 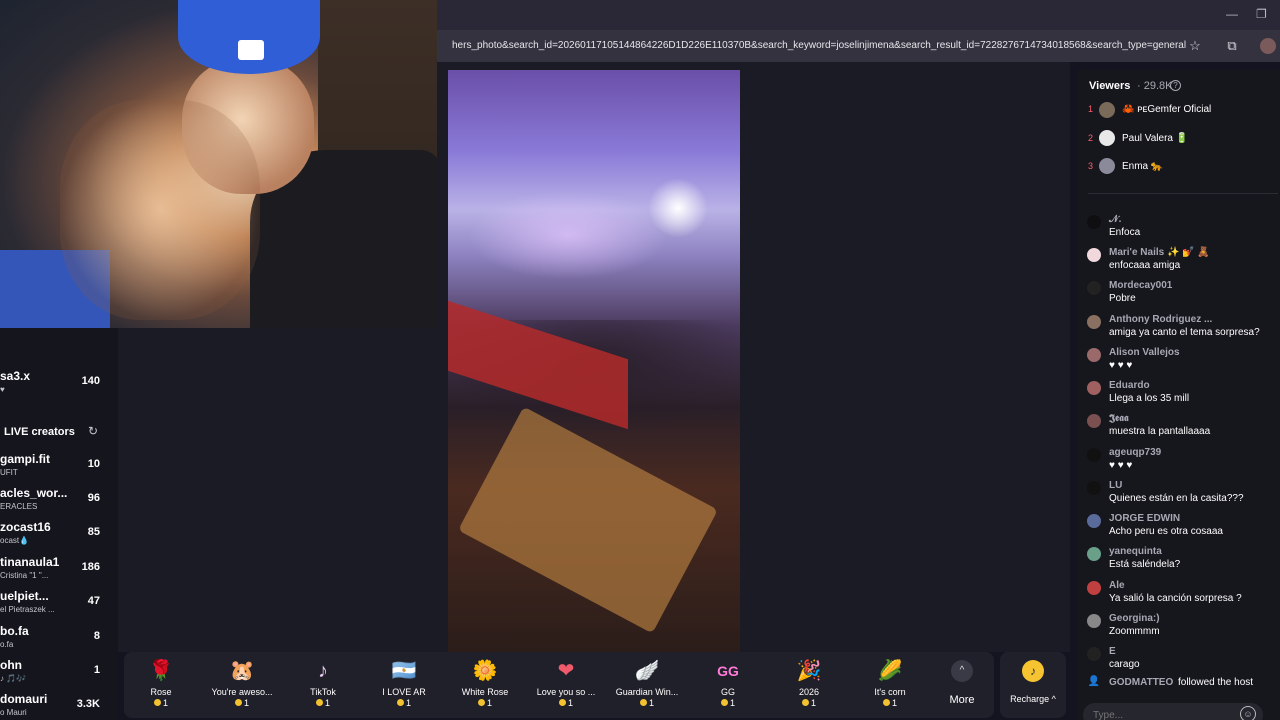 I want to click on bookmark-star-icon: ☆, so click(x=1195, y=46).